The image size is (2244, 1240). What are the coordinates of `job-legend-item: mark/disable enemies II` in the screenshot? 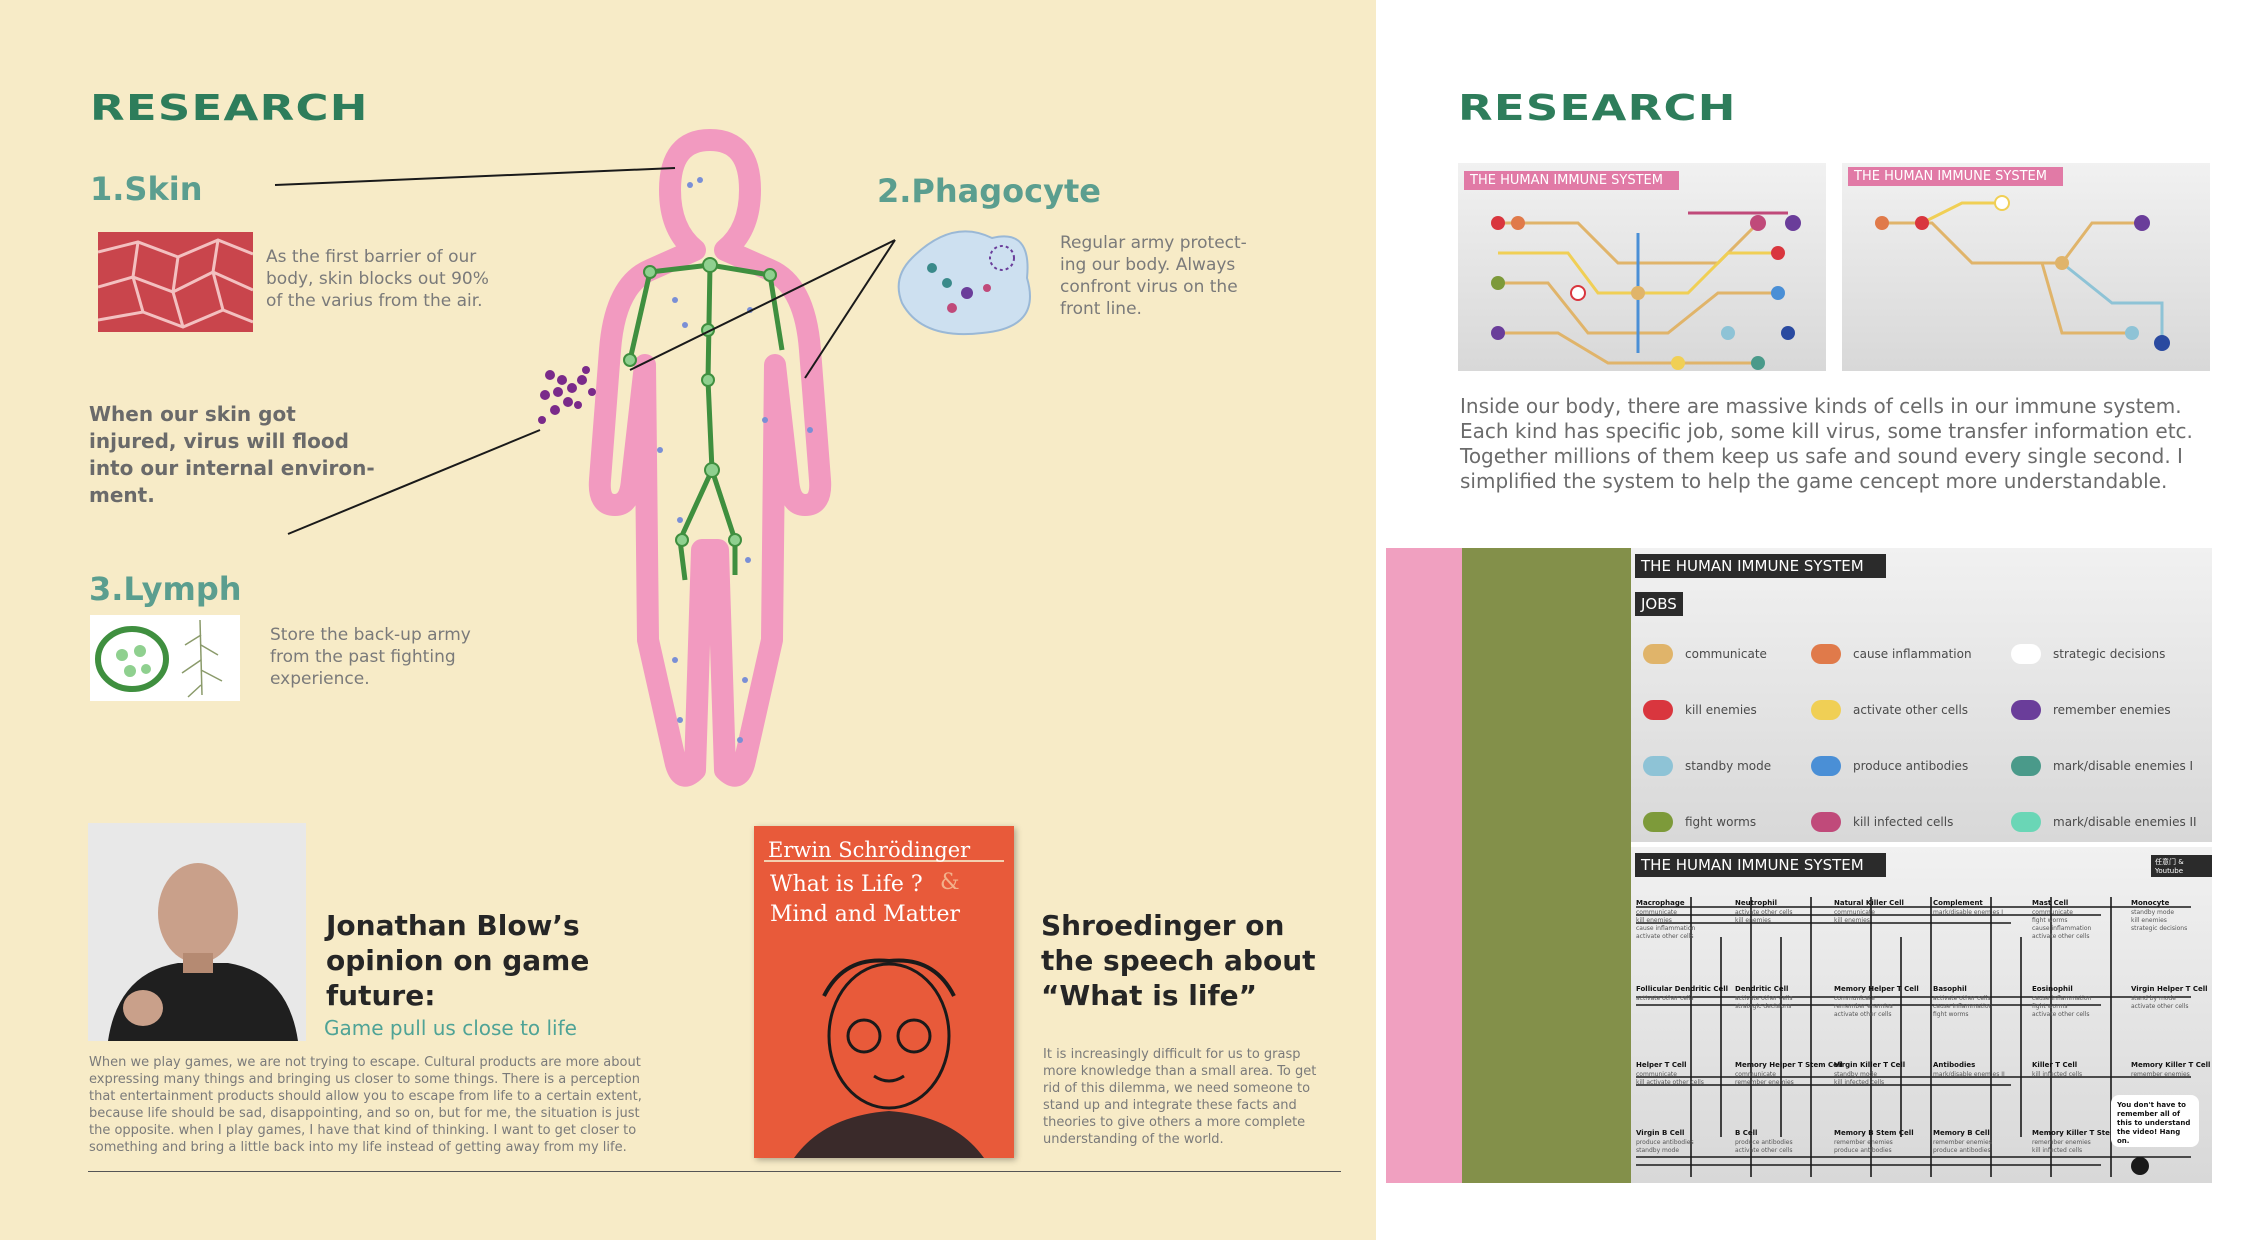 It's located at (2104, 822).